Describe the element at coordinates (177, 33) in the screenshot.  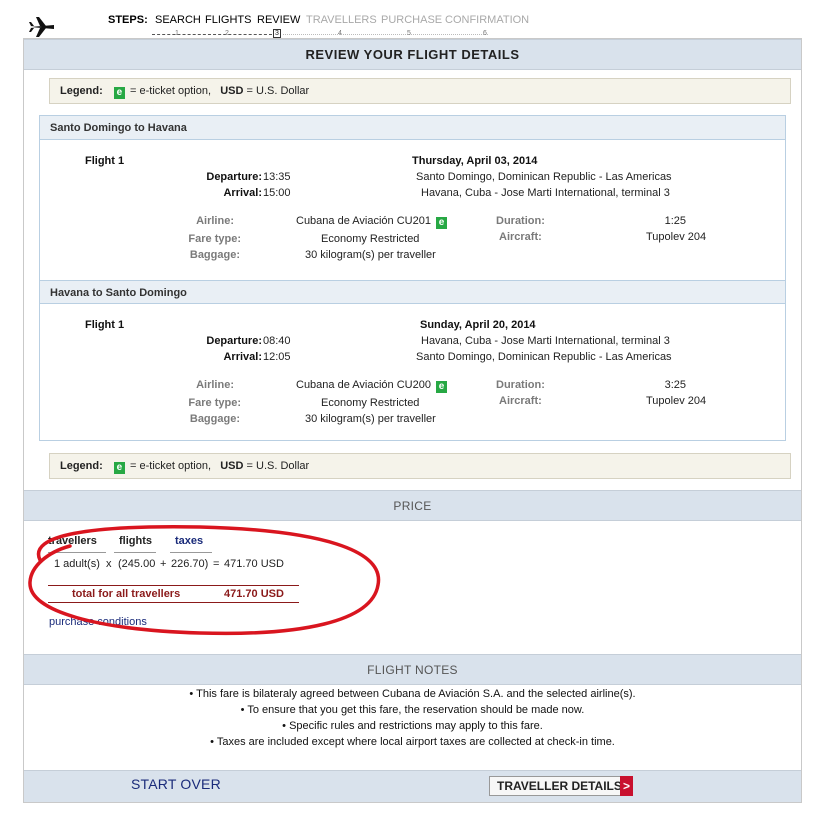
I see `step-number-1: 1` at that location.